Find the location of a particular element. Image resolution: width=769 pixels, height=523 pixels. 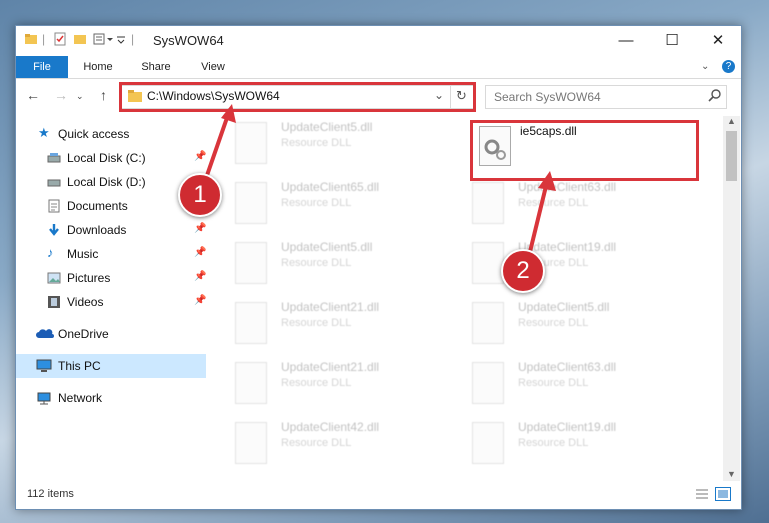

step-2-badge: 2 is located at coordinates (523, 271).